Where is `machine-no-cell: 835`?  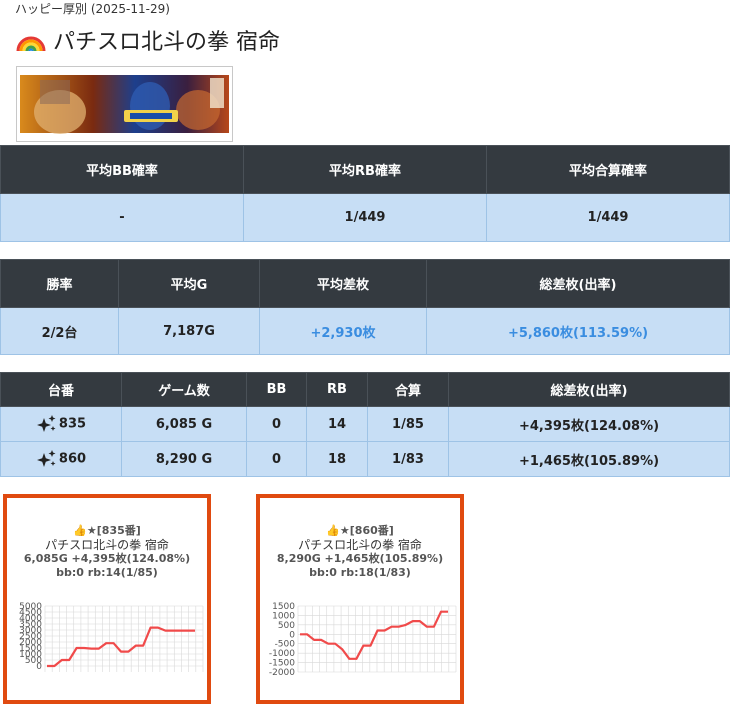 machine-no-cell: 835 is located at coordinates (61, 424).